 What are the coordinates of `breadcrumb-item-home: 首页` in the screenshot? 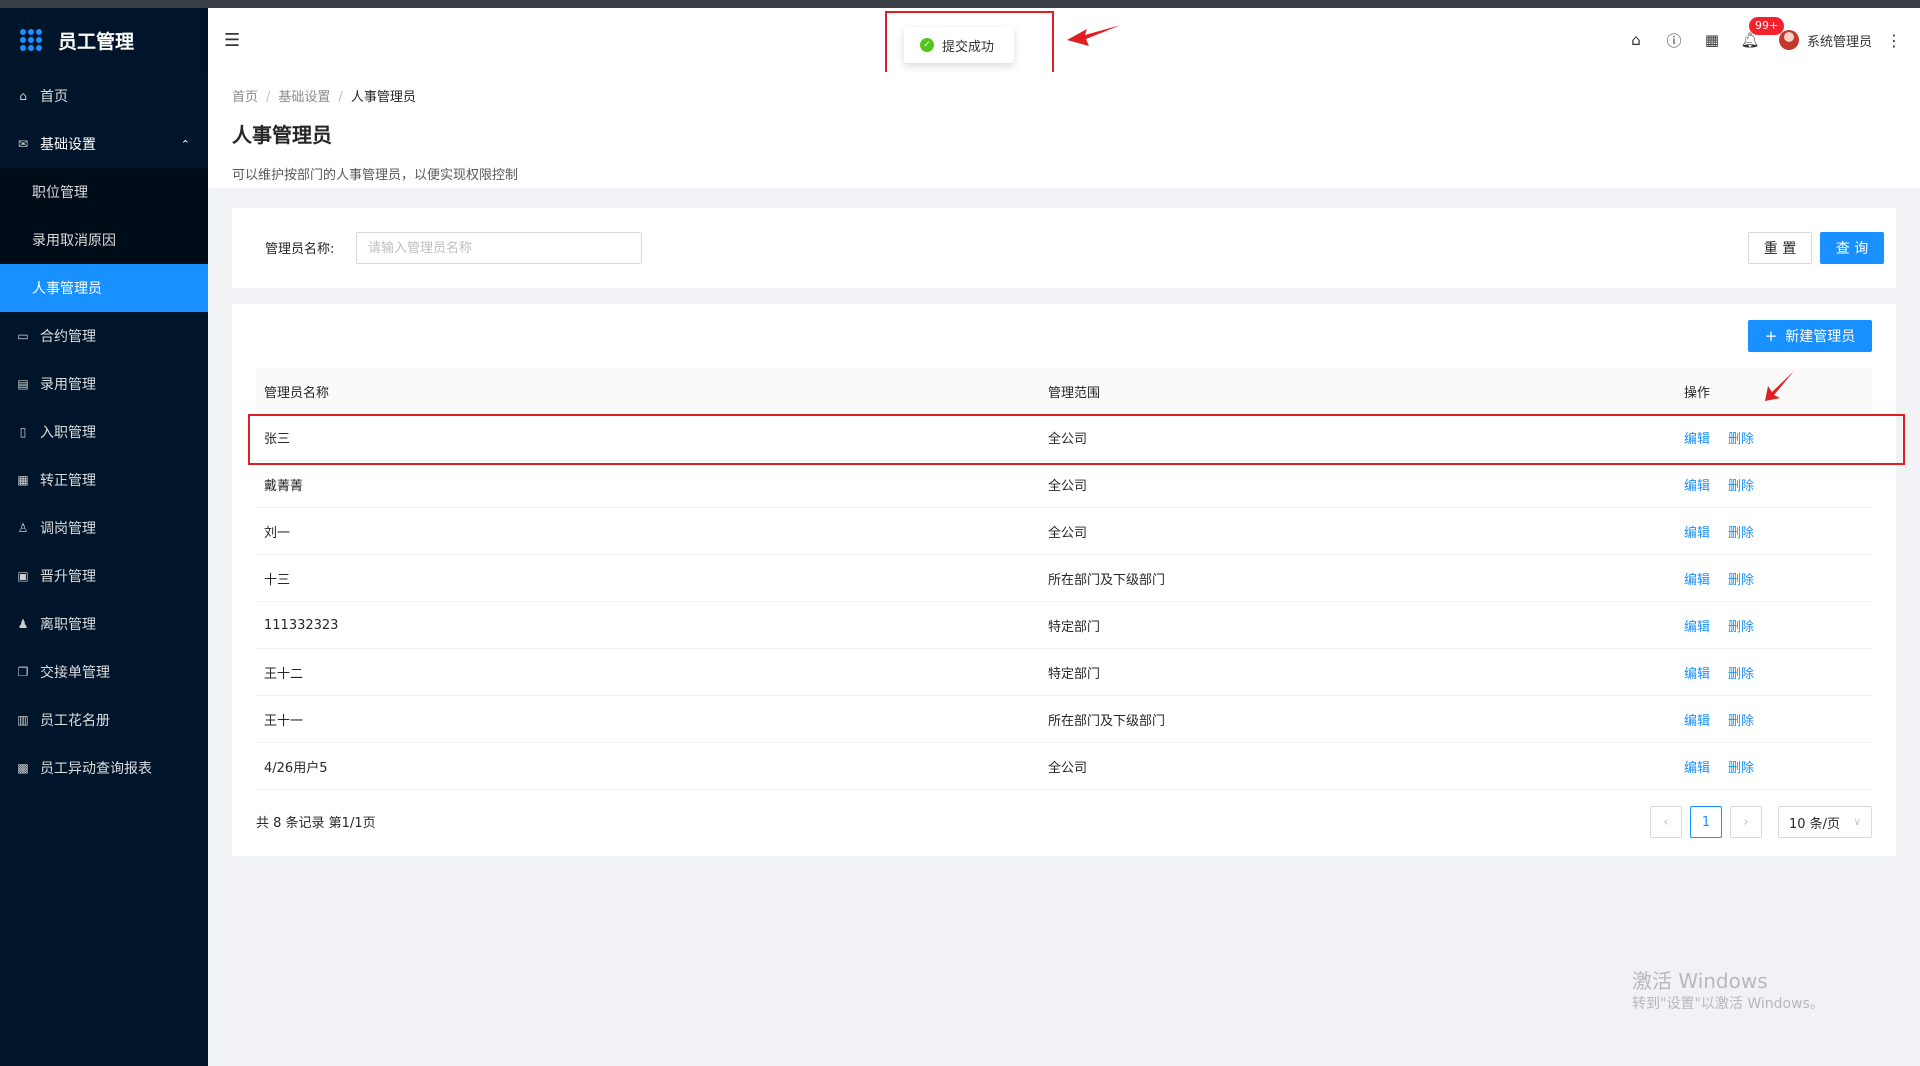 It's located at (245, 97).